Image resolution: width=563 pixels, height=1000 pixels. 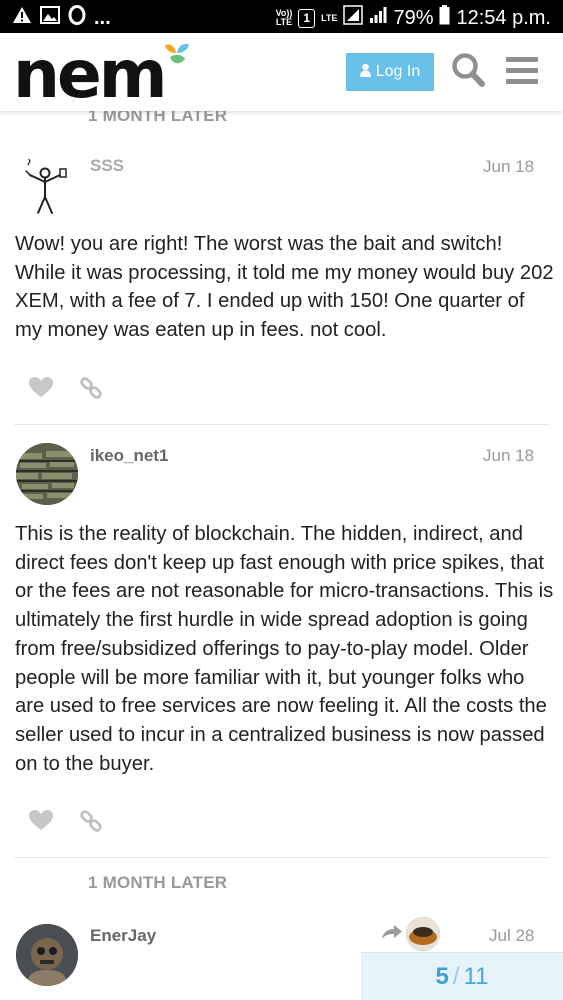 I want to click on search-button, so click(x=468, y=71).